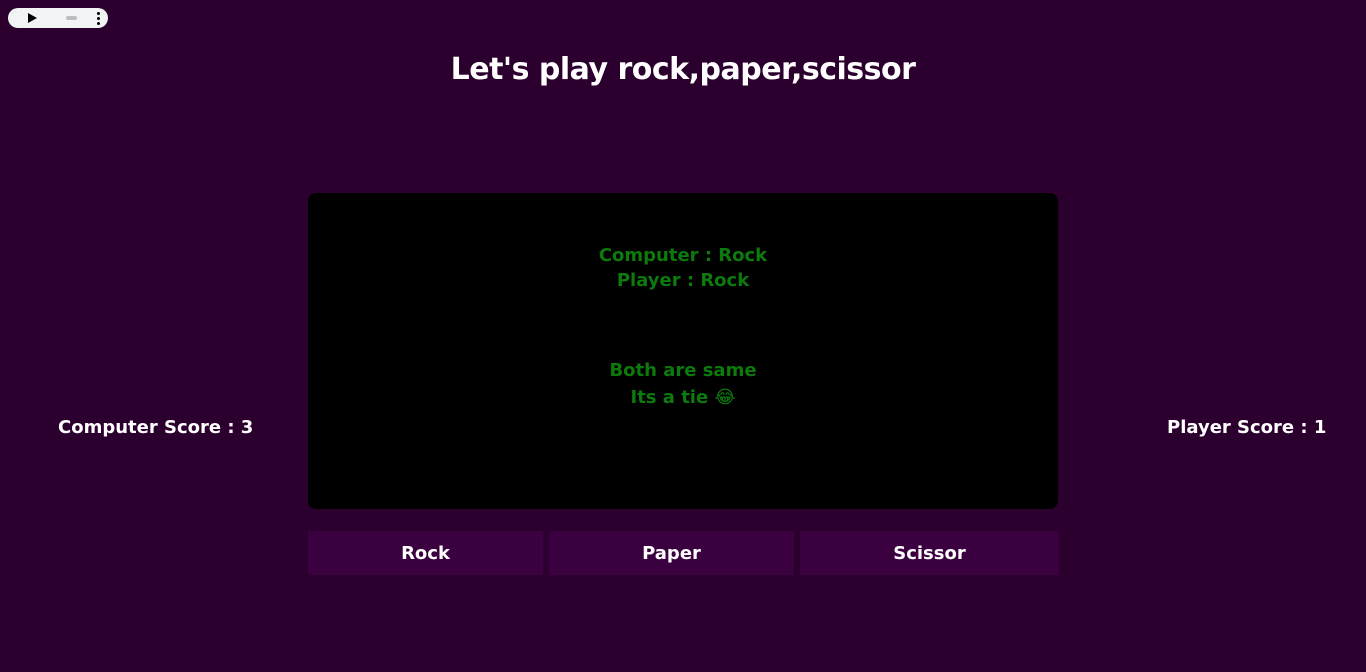 This screenshot has height=672, width=1366. What do you see at coordinates (58, 18) in the screenshot?
I see `audio-player` at bounding box center [58, 18].